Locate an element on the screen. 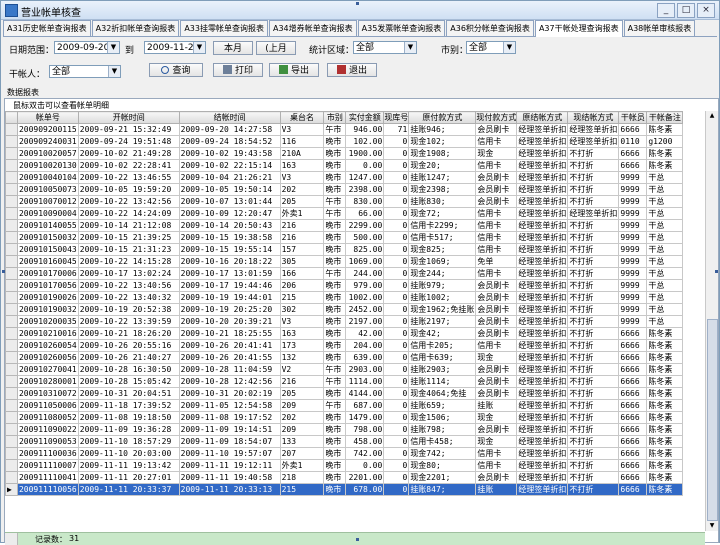  close-button: × is located at coordinates (706, 10).